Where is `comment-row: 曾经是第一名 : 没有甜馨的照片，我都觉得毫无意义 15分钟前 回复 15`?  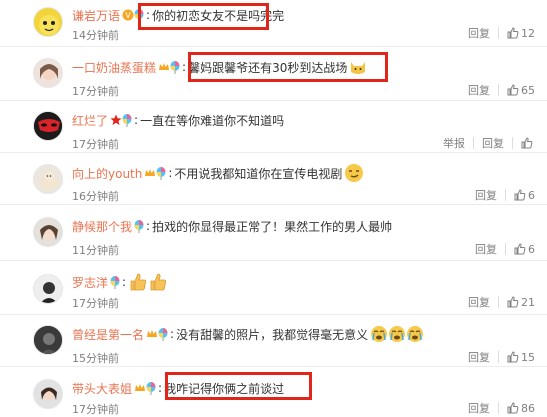 comment-row: 曾经是第一名 : 没有甜馨的照片，我都觉得毫无意义 15分钟前 回复 15 is located at coordinates (273, 340).